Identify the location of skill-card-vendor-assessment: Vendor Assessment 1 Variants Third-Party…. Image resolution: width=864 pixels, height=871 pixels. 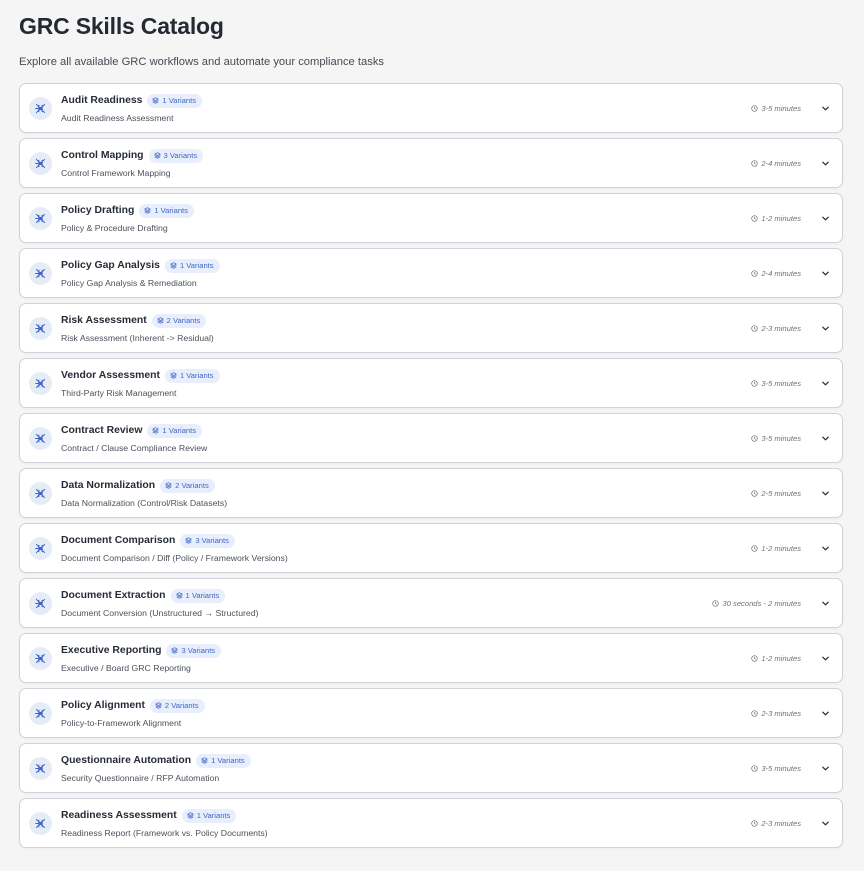
(431, 383).